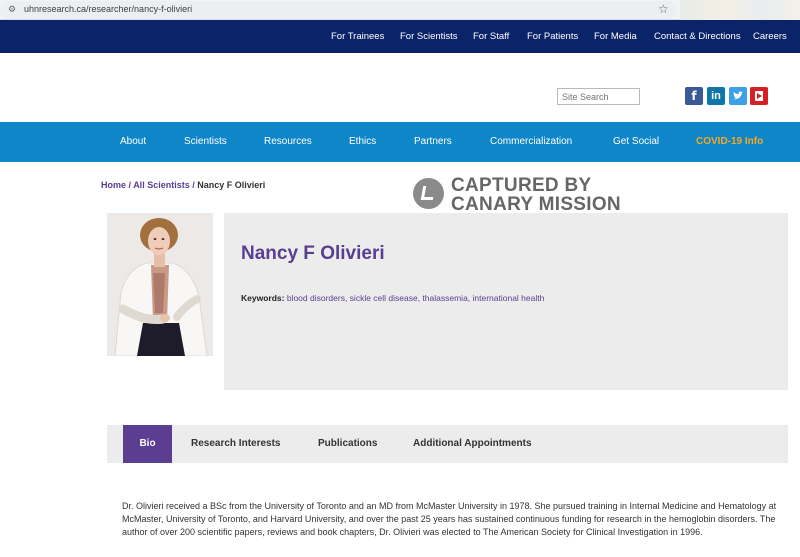 This screenshot has height=557, width=800. What do you see at coordinates (694, 96) in the screenshot?
I see `facebook-icon: f` at bounding box center [694, 96].